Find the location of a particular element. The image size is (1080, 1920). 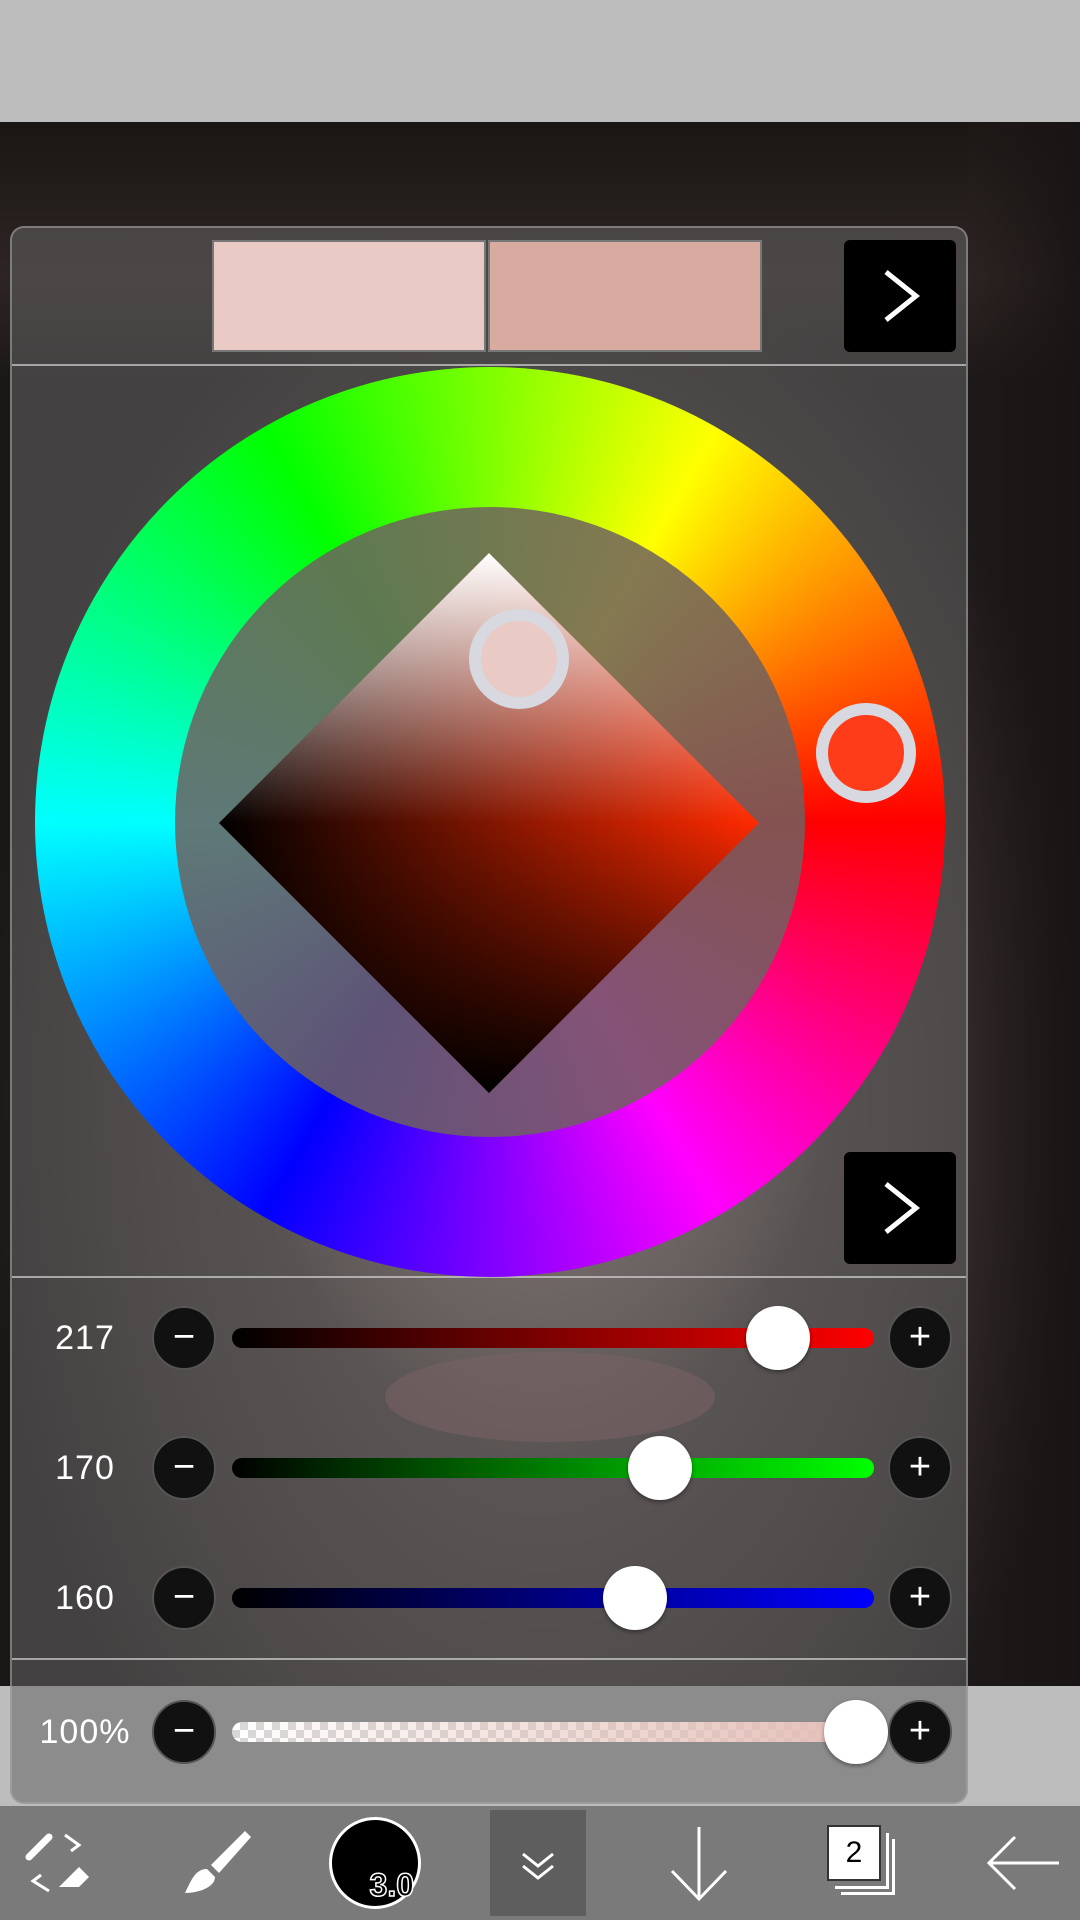

red-increment-button: + is located at coordinates (920, 1338).